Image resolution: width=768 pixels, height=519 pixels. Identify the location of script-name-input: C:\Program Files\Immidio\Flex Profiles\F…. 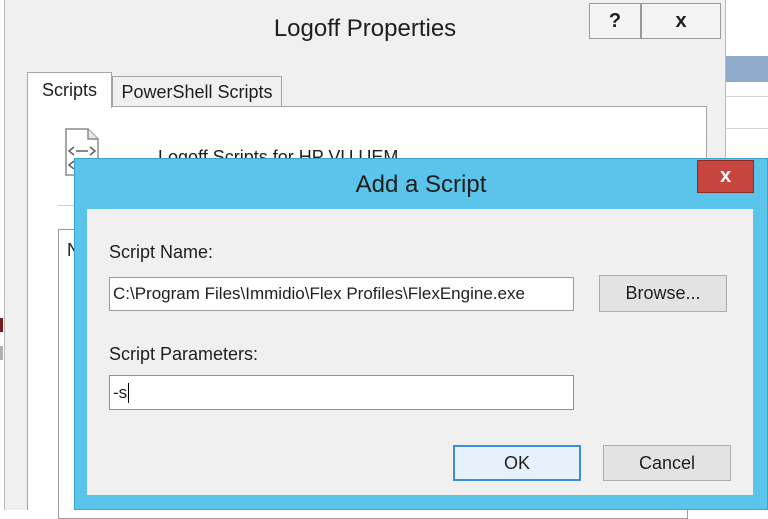
(341, 294).